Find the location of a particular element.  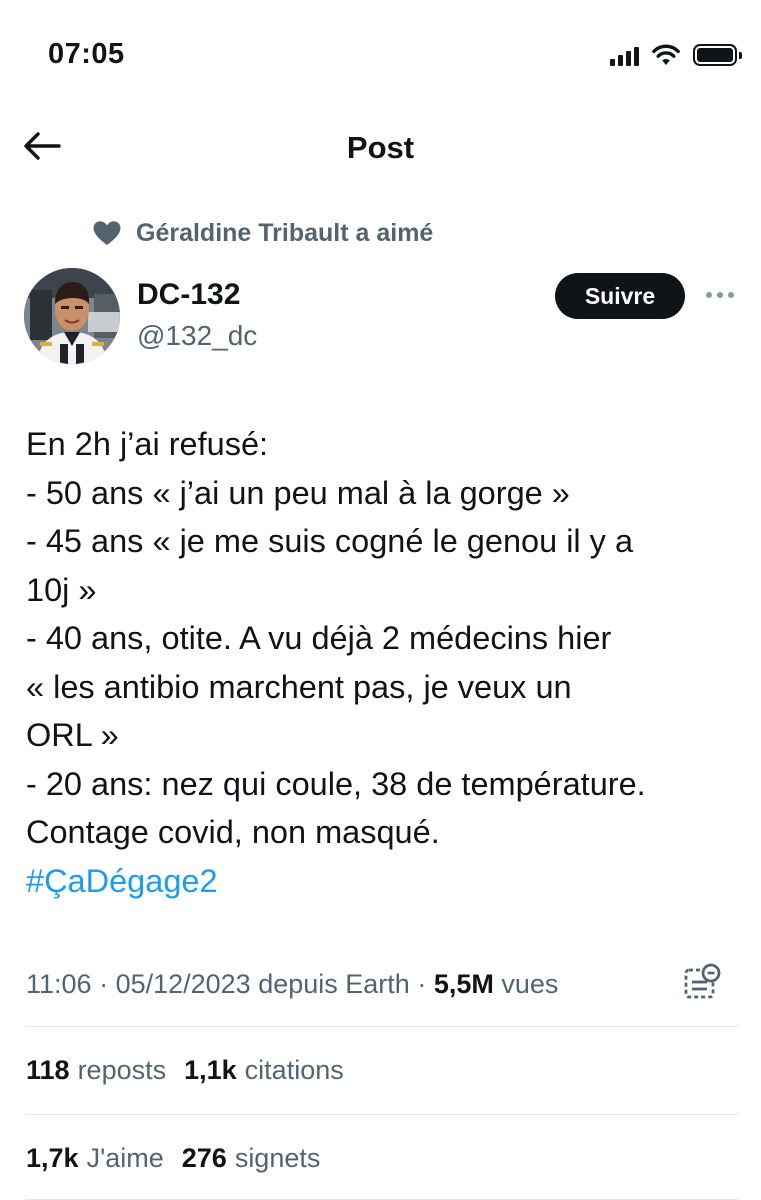

quotes-count: 1,1k is located at coordinates (210, 1069).